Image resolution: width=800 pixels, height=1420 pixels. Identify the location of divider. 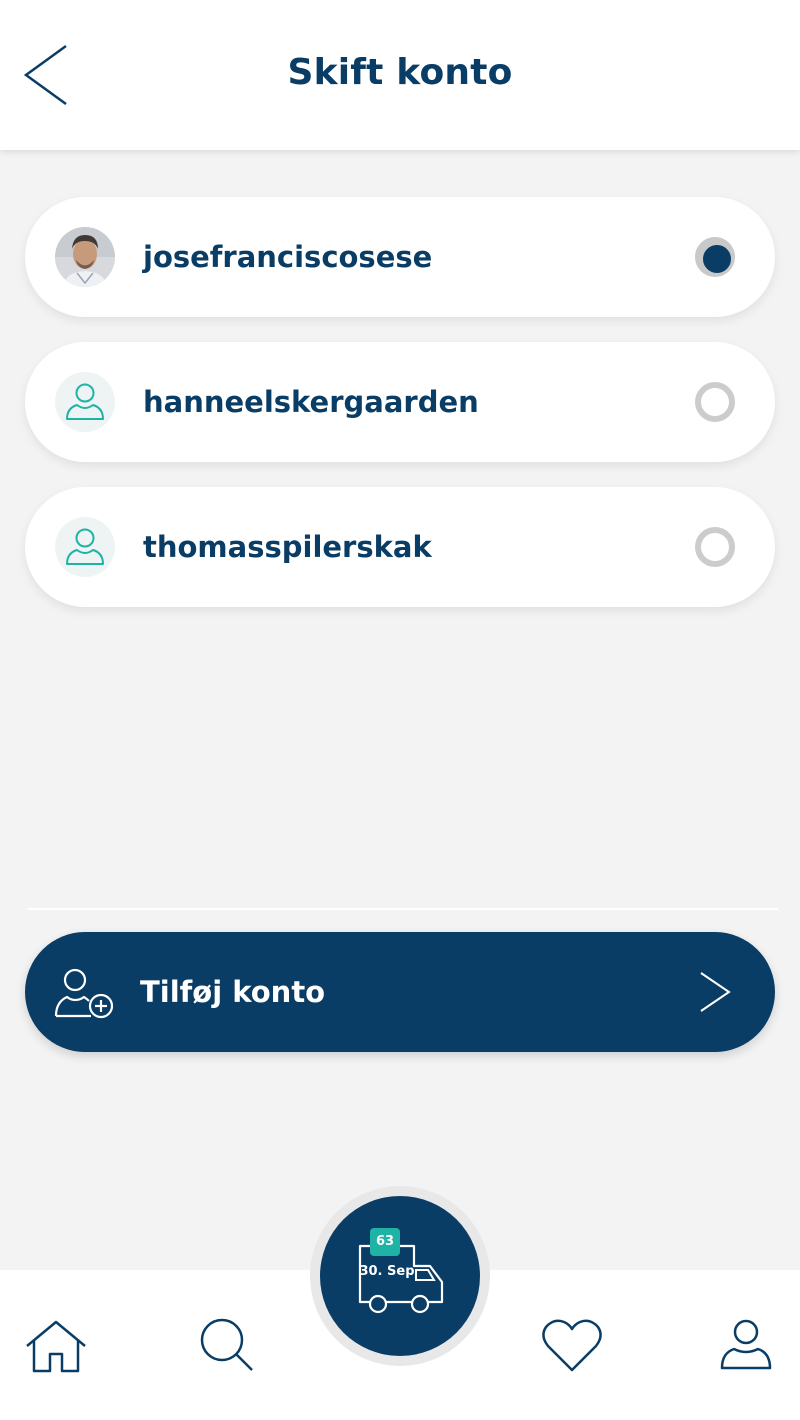
(403, 909).